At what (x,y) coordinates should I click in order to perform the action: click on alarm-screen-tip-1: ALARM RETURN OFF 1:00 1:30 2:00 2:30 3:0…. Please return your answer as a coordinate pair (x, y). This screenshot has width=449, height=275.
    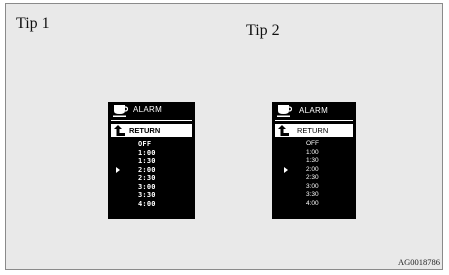
    Looking at the image, I should click on (151, 160).